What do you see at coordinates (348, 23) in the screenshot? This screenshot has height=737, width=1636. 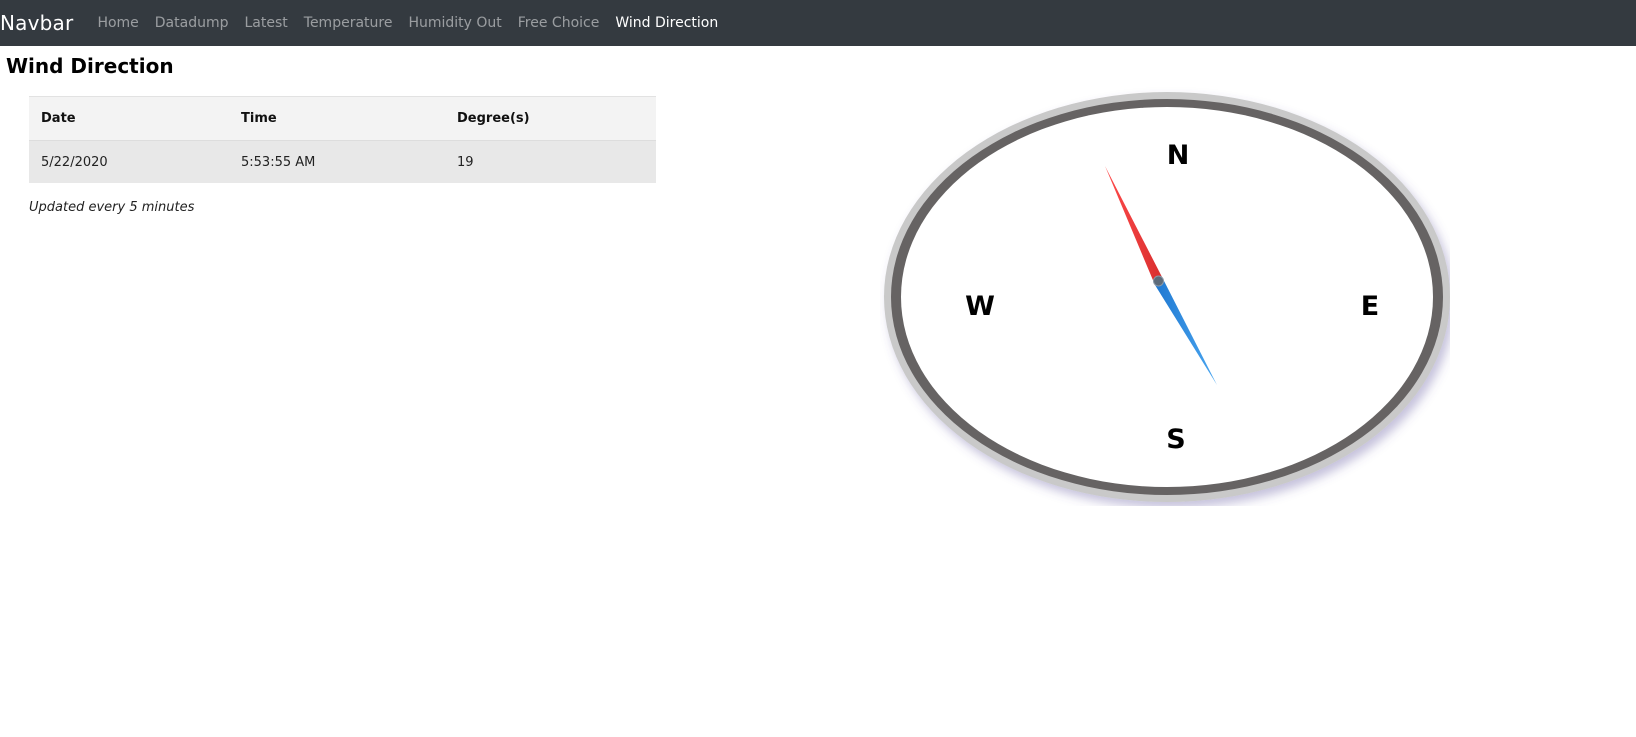 I see `nav-link-temperature: Temperature` at bounding box center [348, 23].